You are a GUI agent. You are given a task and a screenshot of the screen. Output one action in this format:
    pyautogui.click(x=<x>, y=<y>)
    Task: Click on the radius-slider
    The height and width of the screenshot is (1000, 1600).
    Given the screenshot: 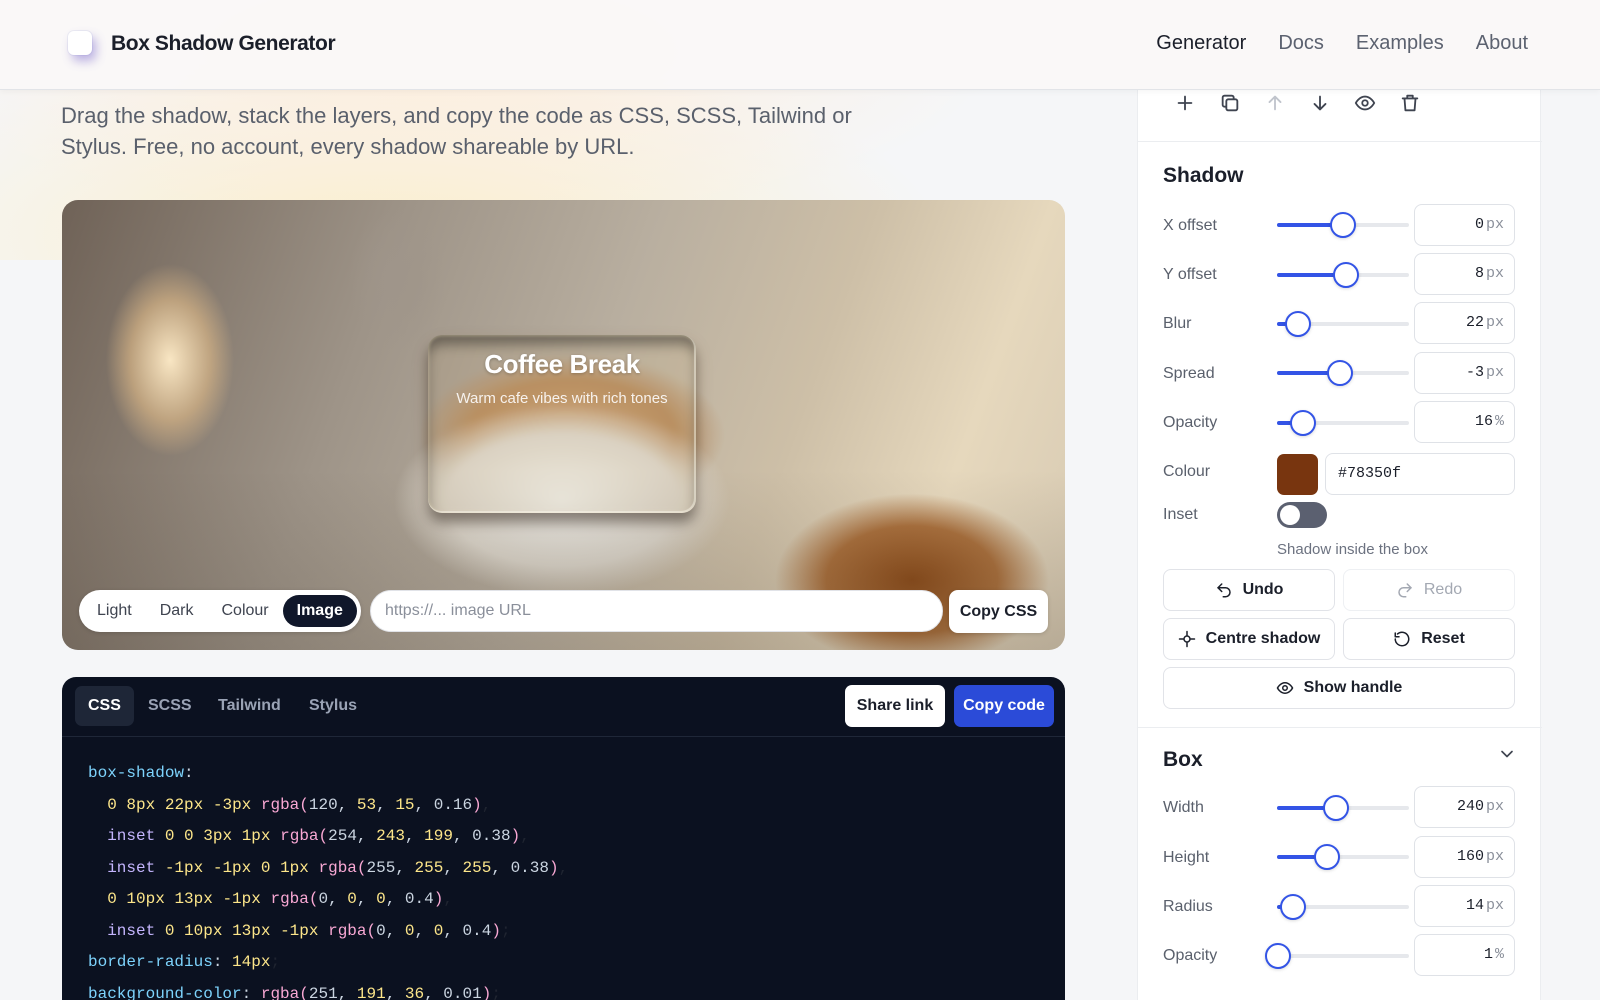 What is the action you would take?
    pyautogui.click(x=1343, y=907)
    